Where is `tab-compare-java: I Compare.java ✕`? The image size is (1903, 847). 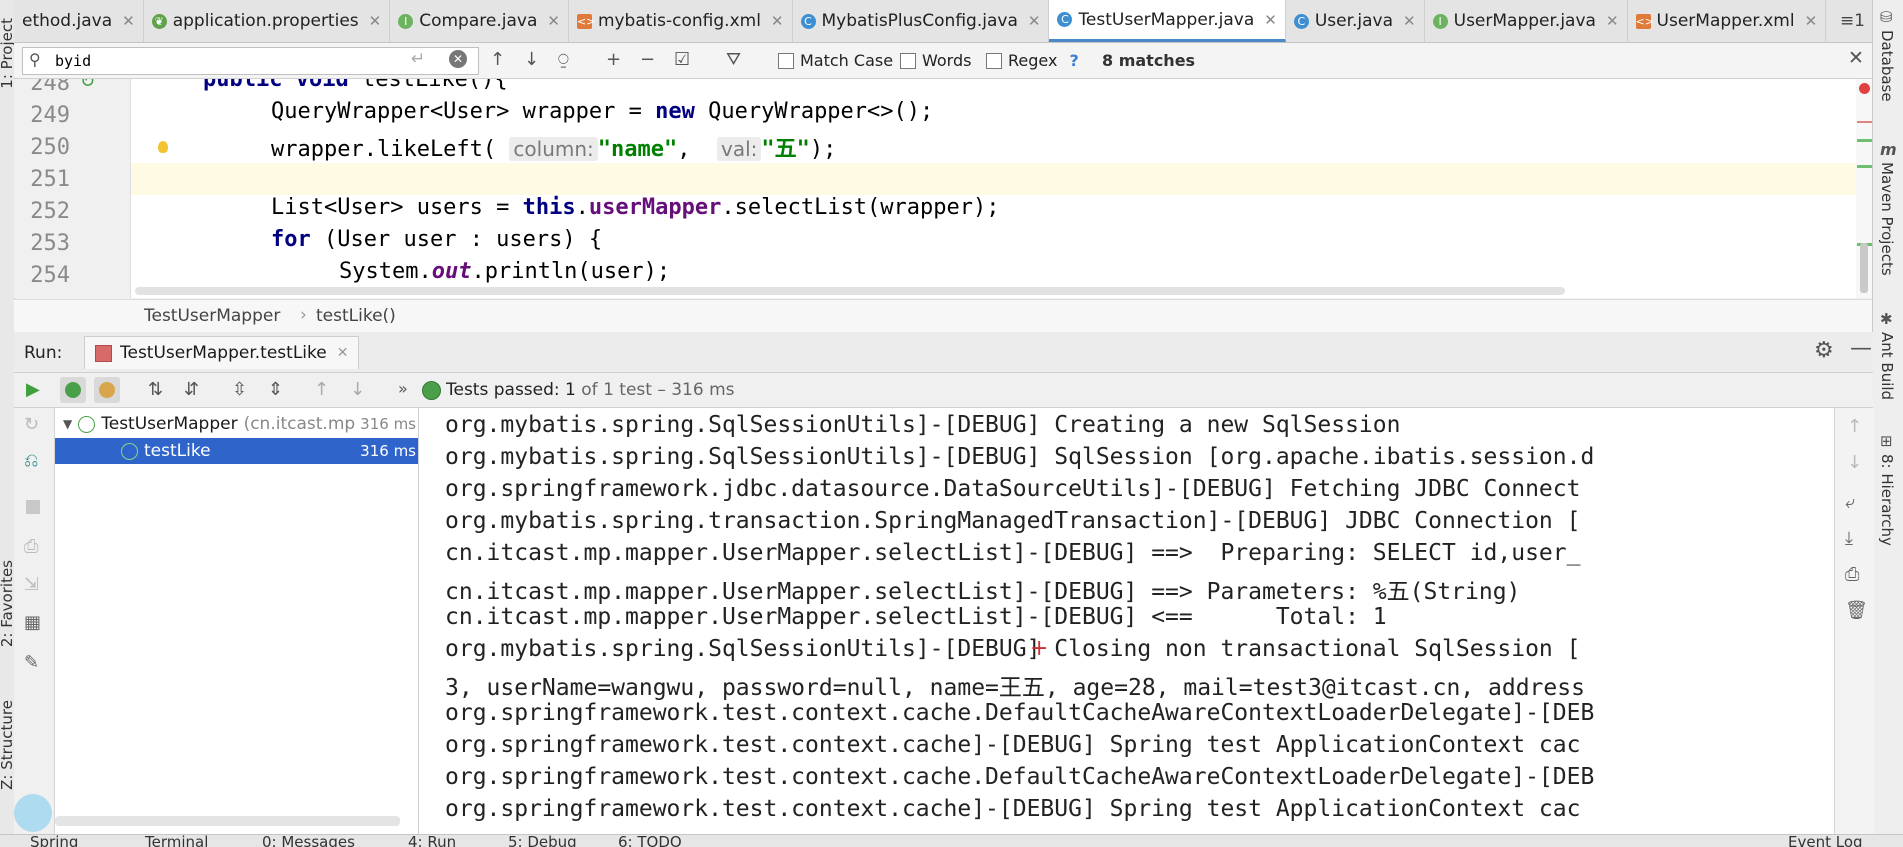
tab-compare-java: I Compare.java ✕ is located at coordinates (479, 21).